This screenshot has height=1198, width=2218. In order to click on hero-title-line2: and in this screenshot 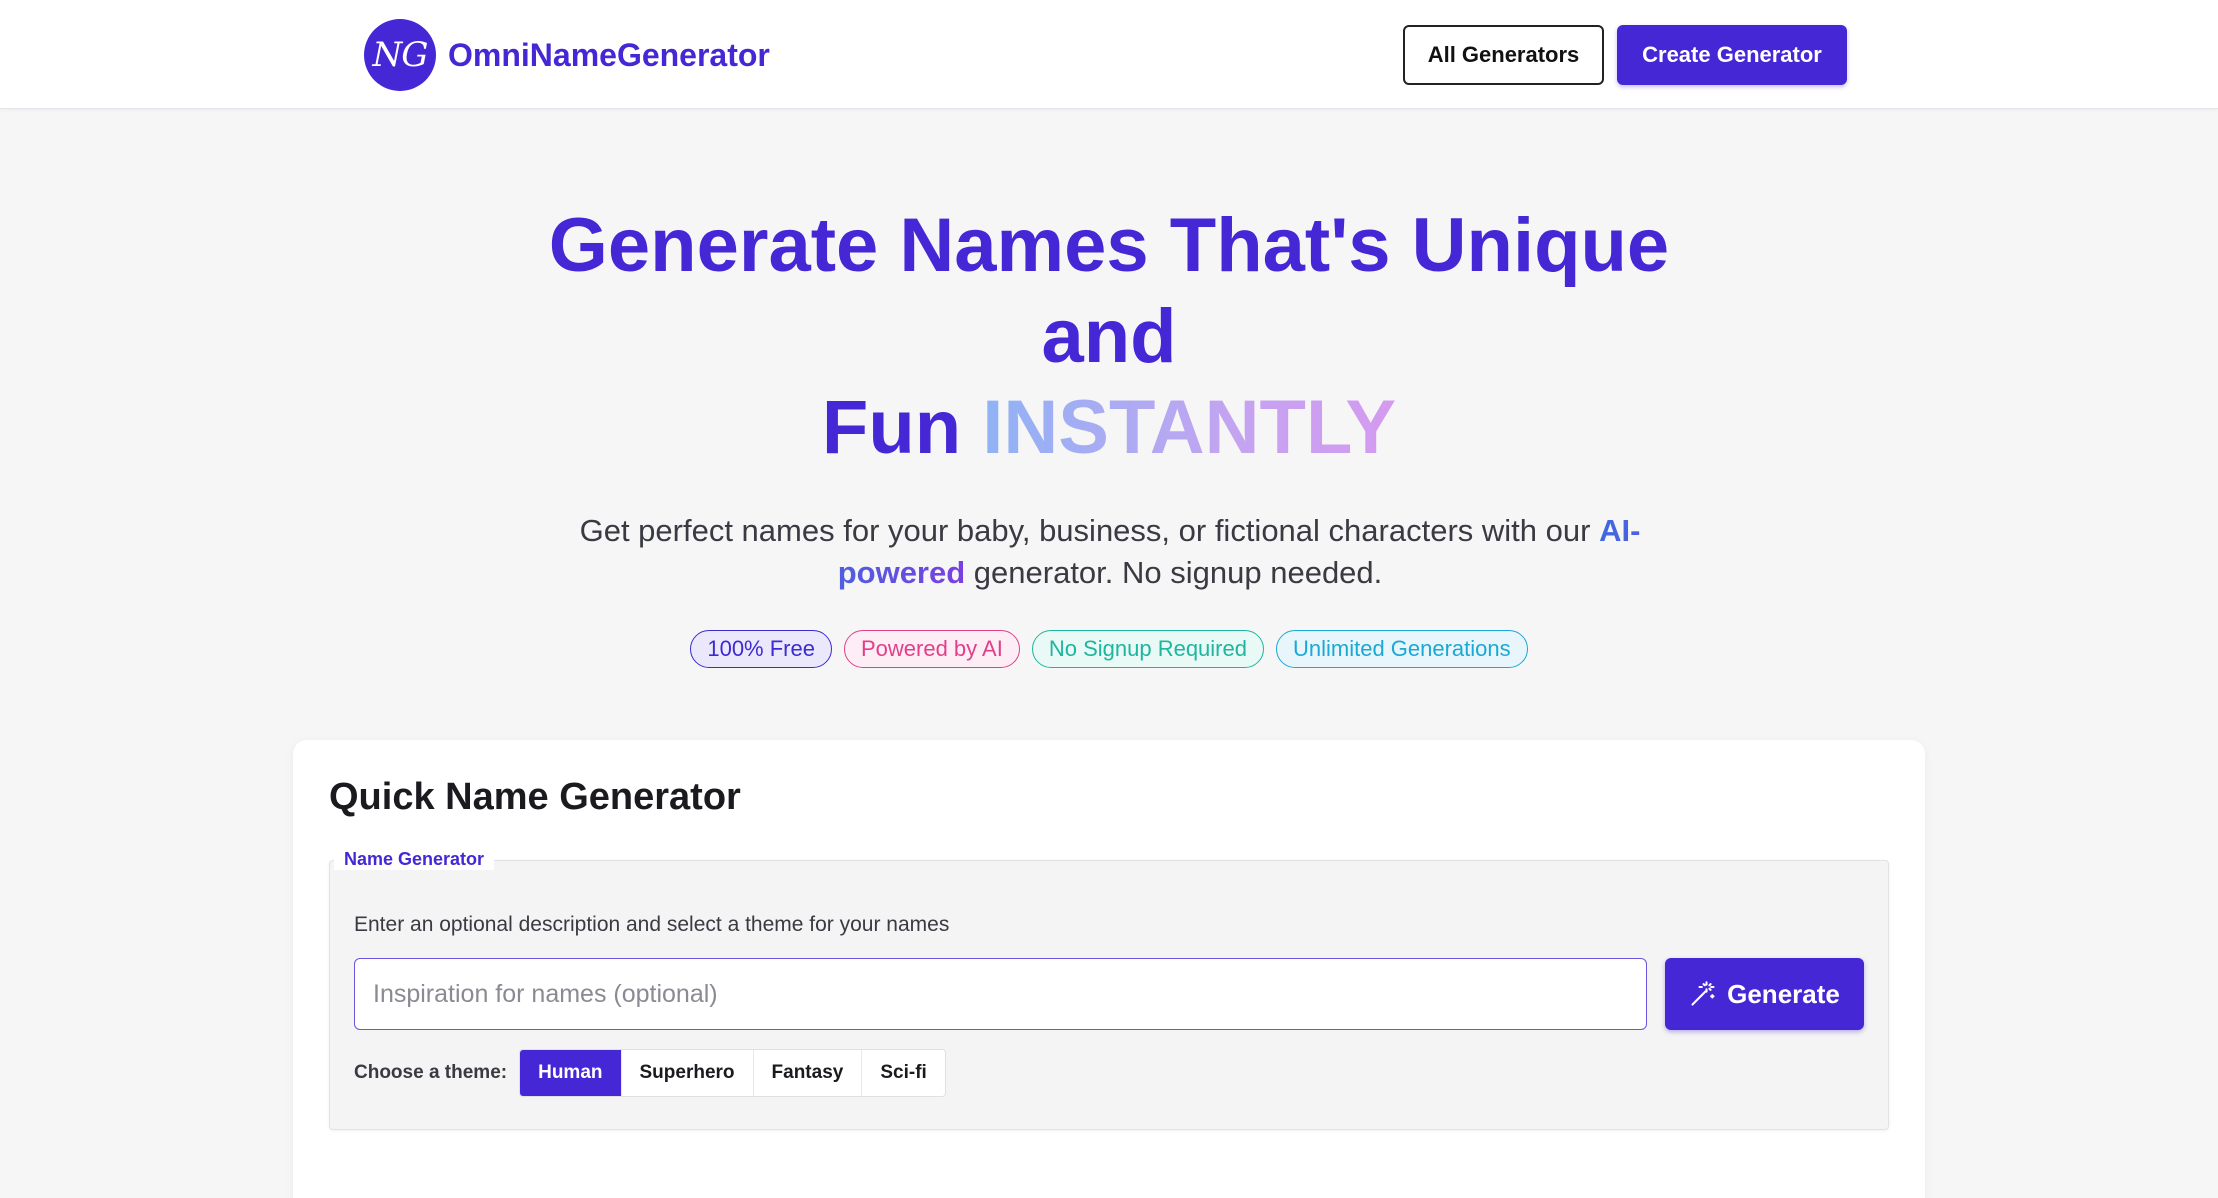, I will do `click(1109, 336)`.